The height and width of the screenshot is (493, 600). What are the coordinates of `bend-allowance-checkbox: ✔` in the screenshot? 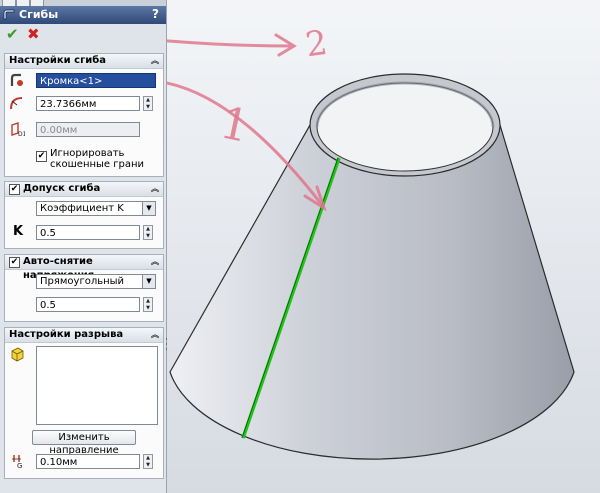 It's located at (14, 189).